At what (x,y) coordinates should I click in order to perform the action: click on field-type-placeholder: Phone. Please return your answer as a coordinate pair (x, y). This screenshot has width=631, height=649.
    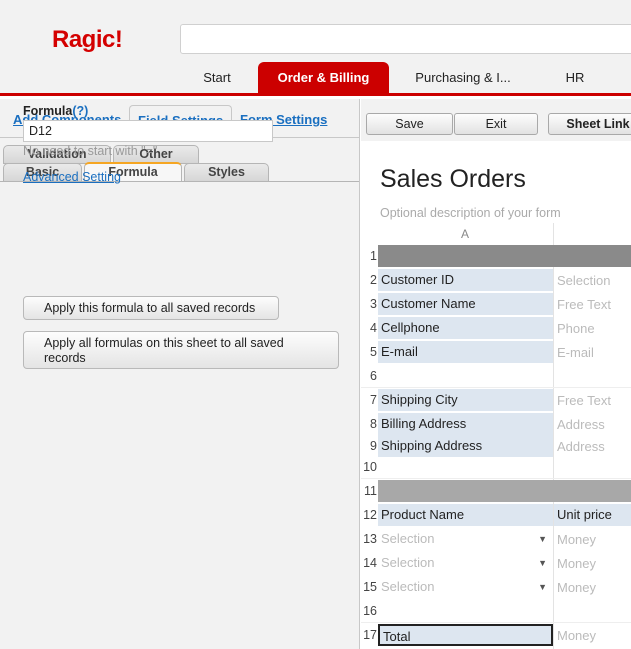
    Looking at the image, I should click on (576, 328).